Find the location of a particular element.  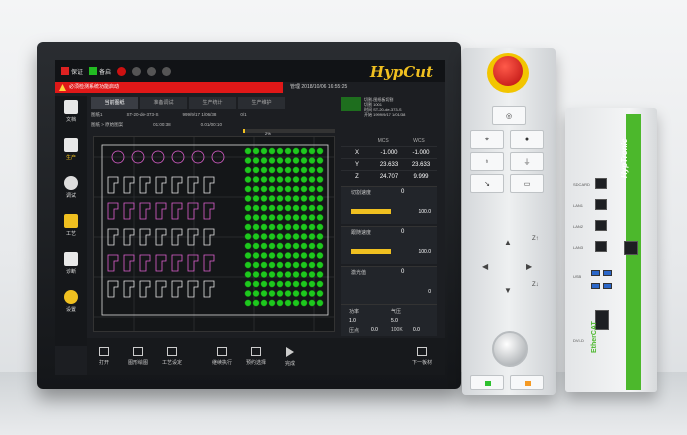

z-down-button: Z↓ is located at coordinates (535, 285).